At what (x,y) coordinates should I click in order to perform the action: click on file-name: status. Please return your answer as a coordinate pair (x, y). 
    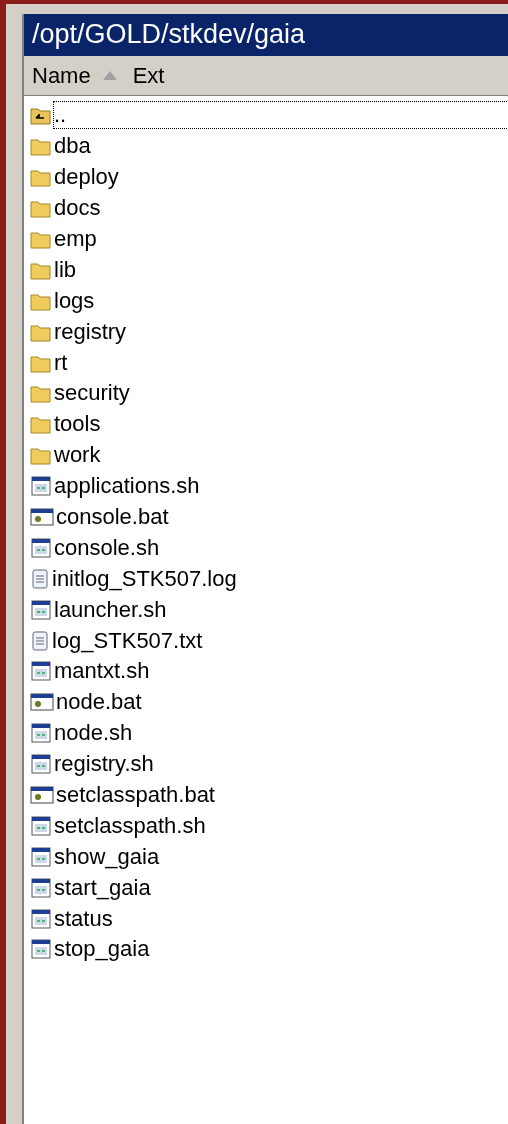
    Looking at the image, I should click on (83, 918).